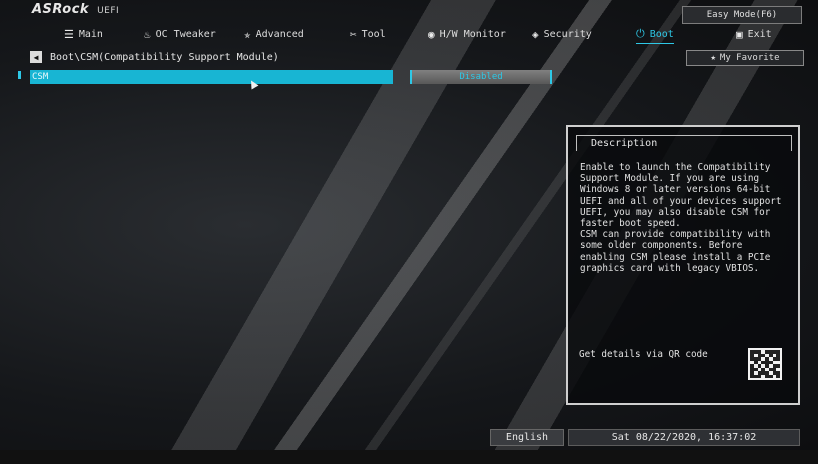 The height and width of the screenshot is (464, 818). I want to click on tab-hw-monitor: ◉ H/W Monitor, so click(467, 34).